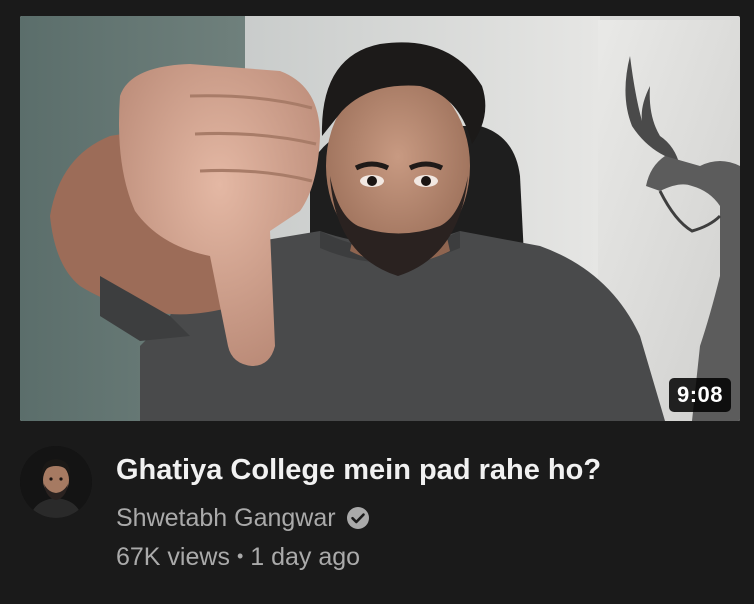 This screenshot has width=754, height=604. I want to click on view-count: 67K views, so click(173, 557).